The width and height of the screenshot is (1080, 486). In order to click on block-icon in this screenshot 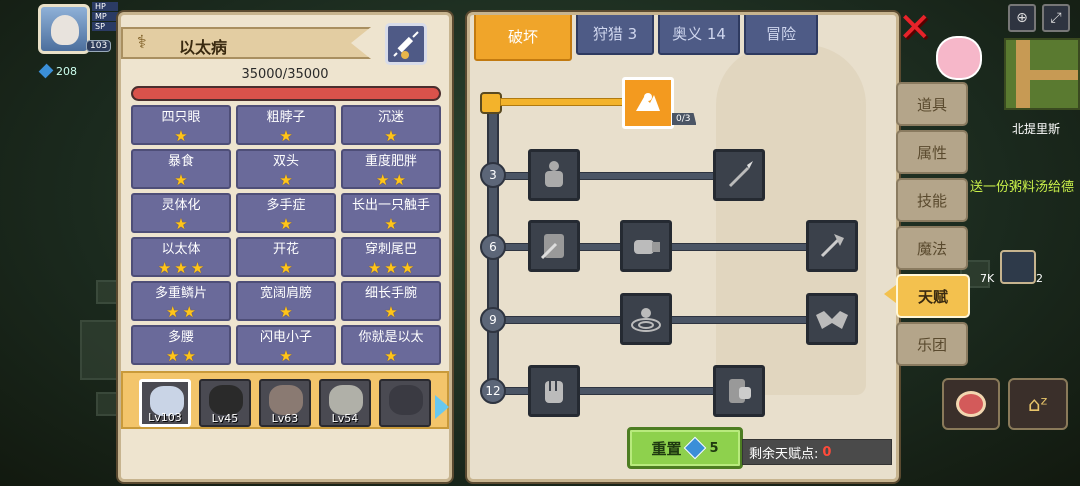, I will do `click(740, 391)`.